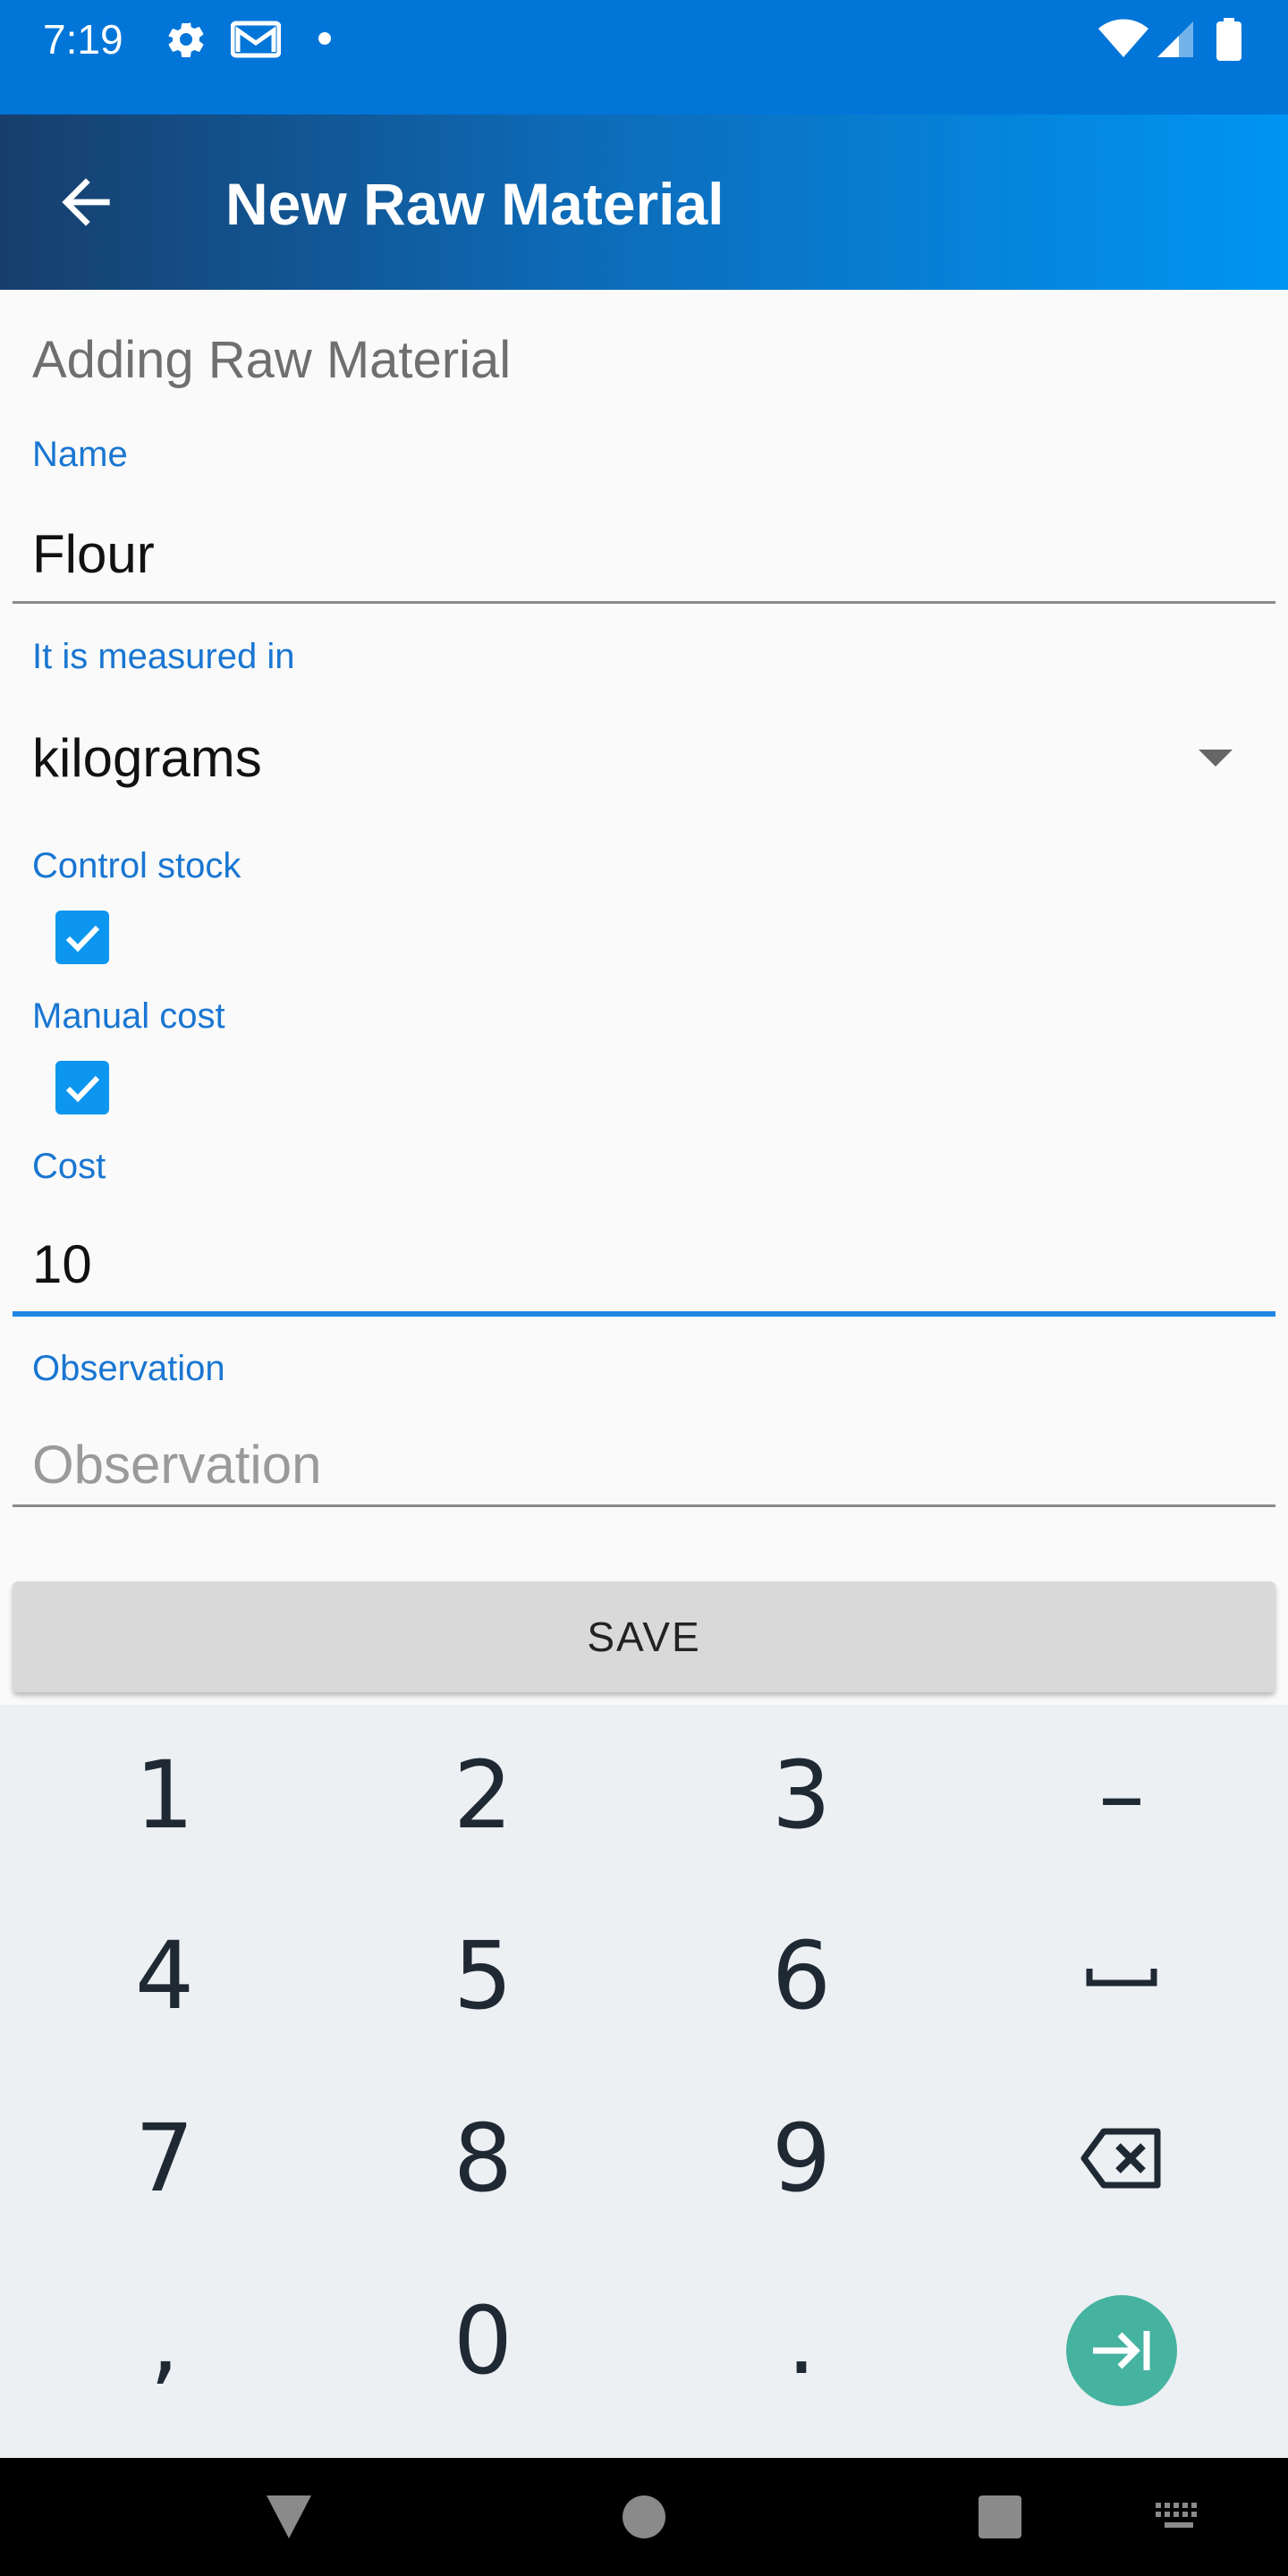  I want to click on key-minus: –, so click(1122, 1795).